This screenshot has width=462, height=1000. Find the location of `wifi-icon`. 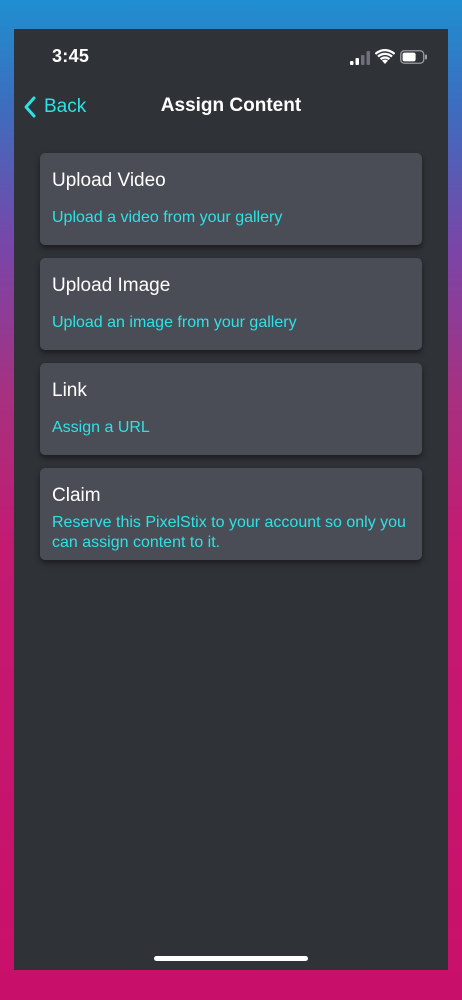

wifi-icon is located at coordinates (385, 56).